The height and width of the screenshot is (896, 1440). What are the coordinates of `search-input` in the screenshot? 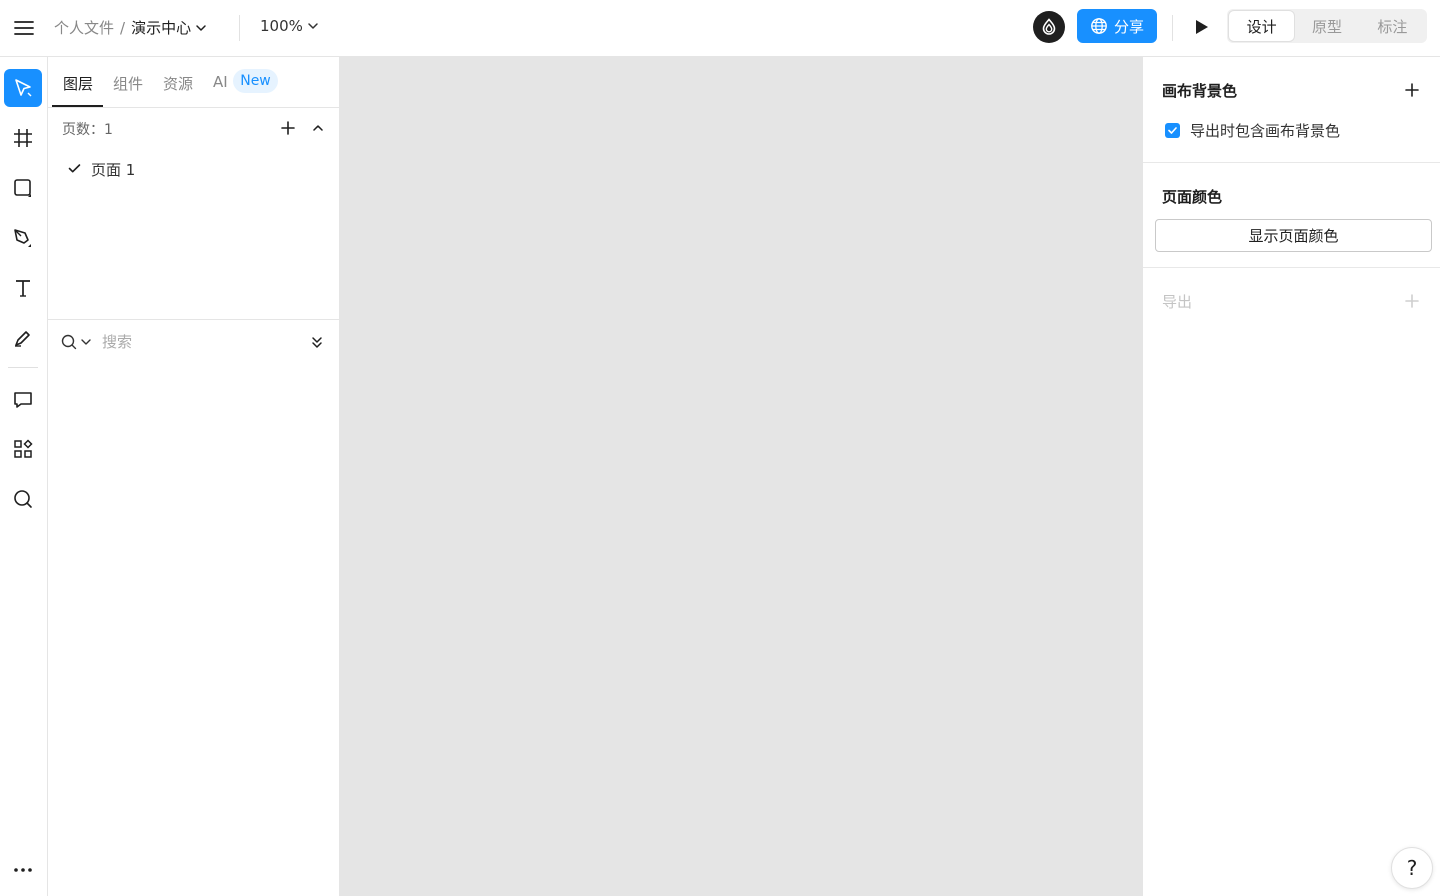 It's located at (202, 342).